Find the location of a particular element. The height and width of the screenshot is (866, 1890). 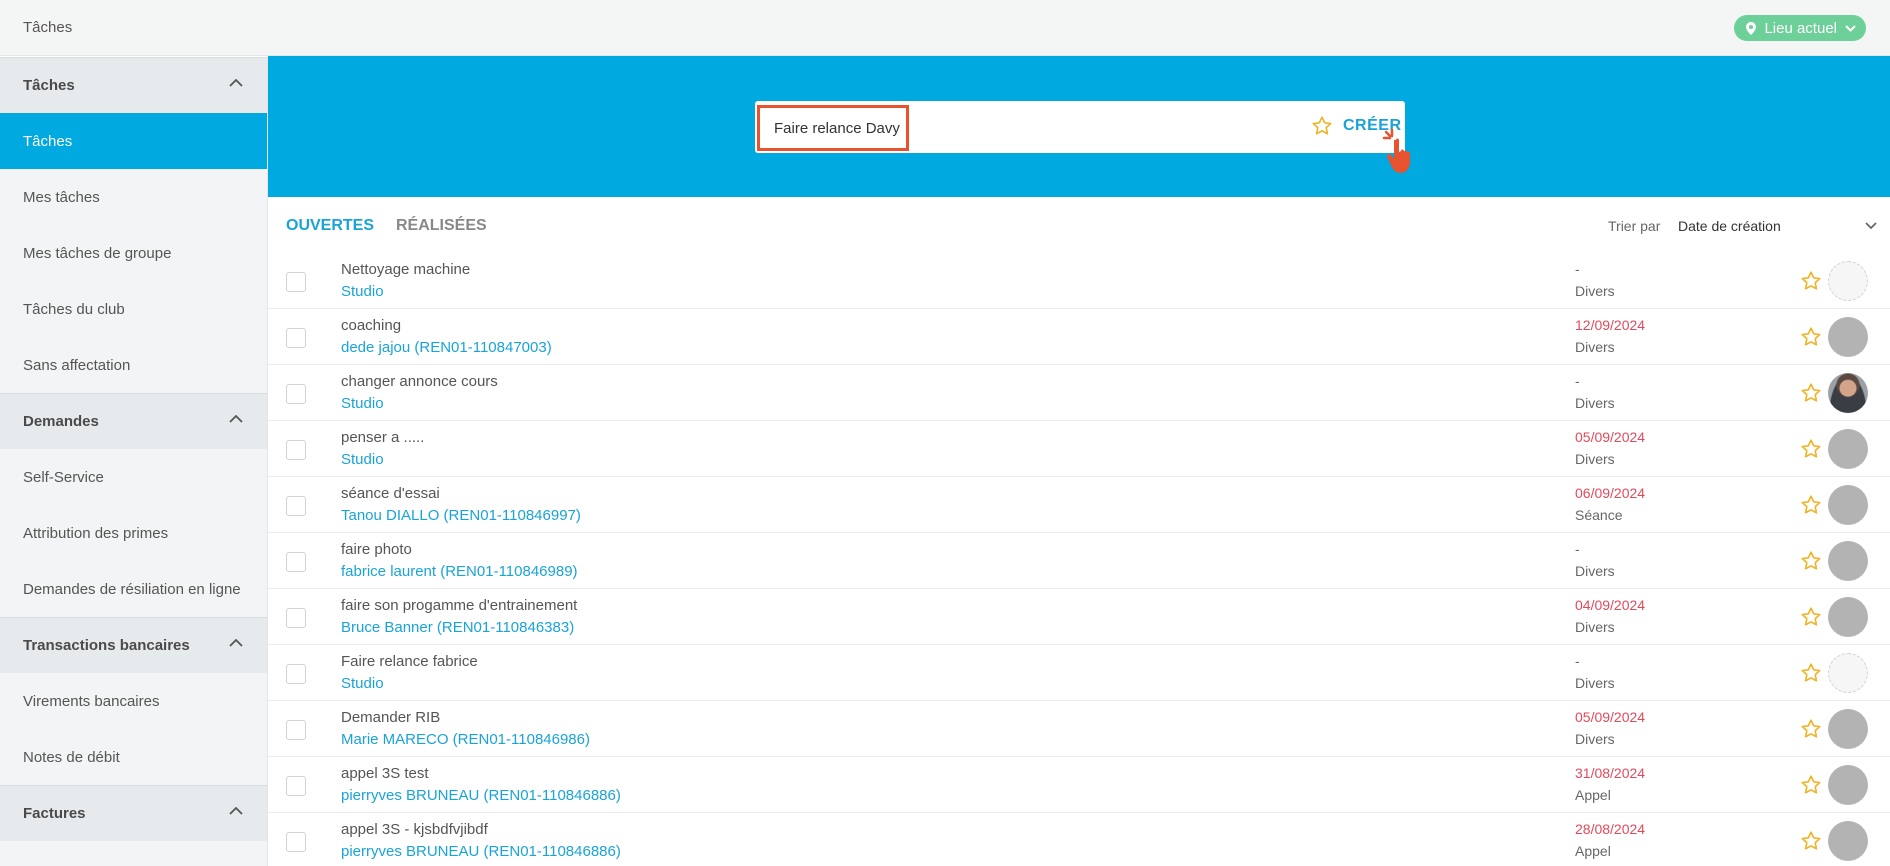

task-title: Demander RIB is located at coordinates (390, 717).